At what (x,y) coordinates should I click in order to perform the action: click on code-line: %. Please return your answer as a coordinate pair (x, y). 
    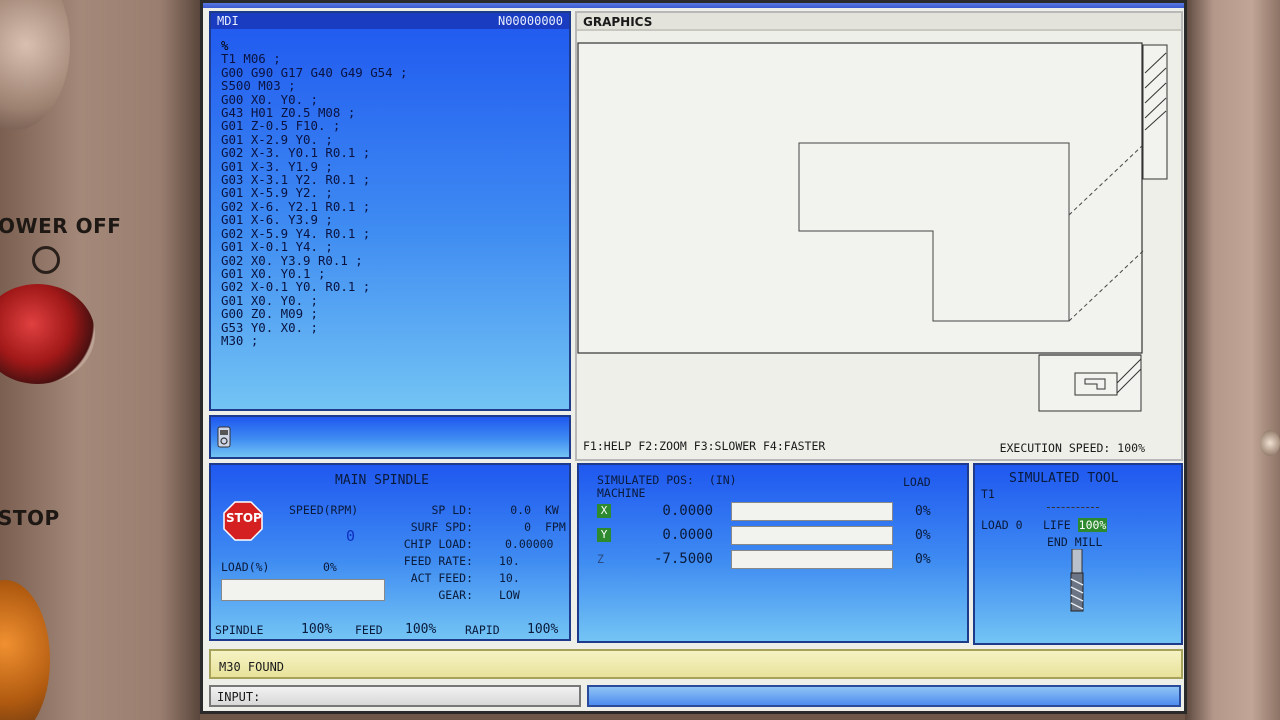
    Looking at the image, I should click on (392, 46).